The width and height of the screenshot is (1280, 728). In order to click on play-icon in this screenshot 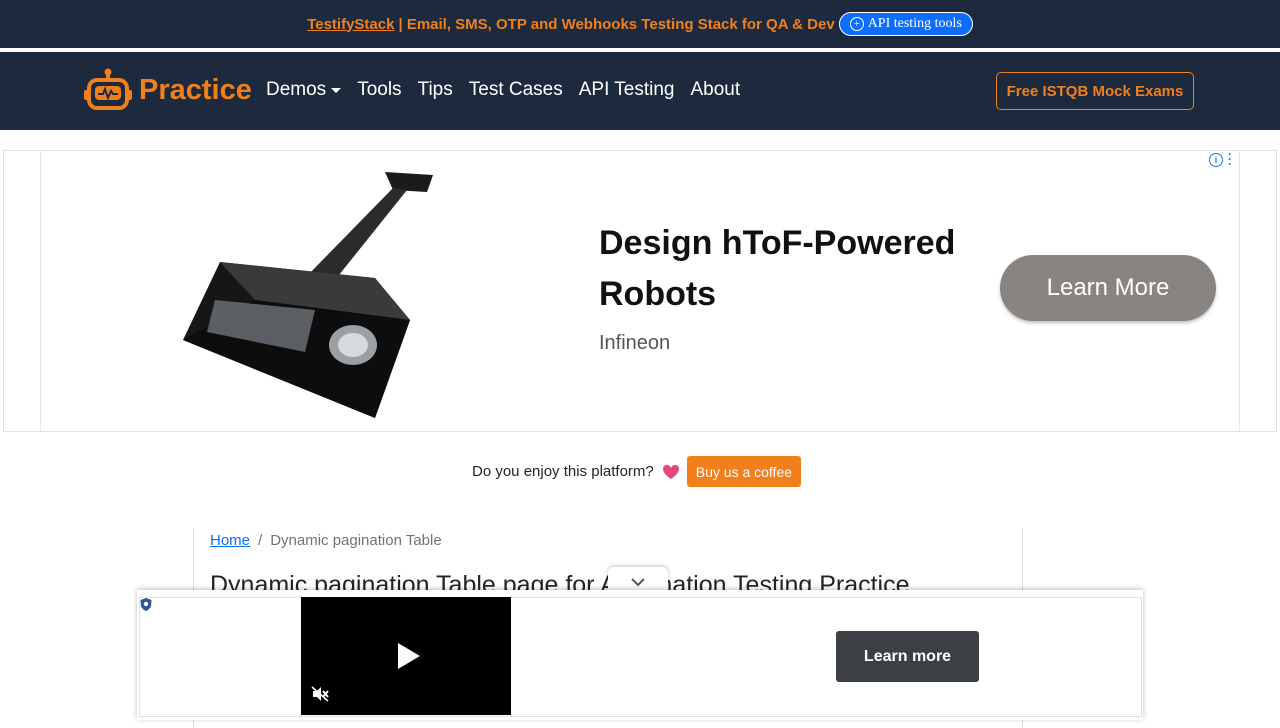, I will do `click(409, 656)`.